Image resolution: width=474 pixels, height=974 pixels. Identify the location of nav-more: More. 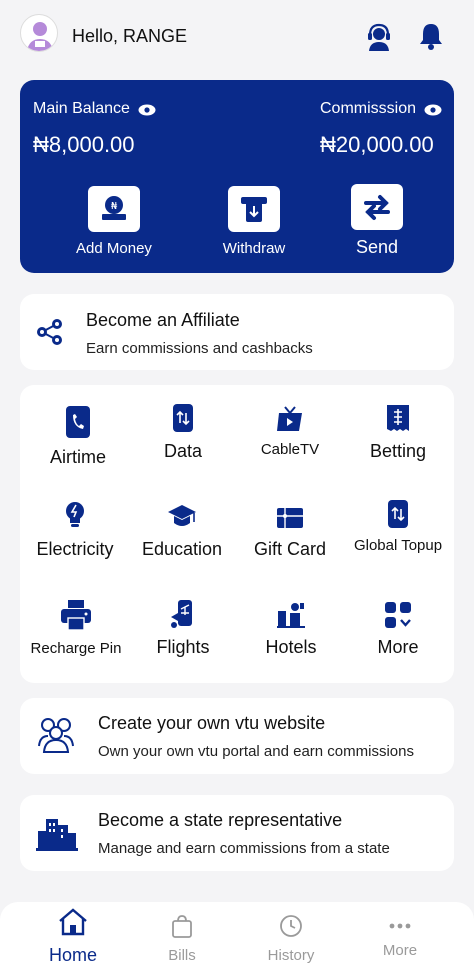
(400, 936).